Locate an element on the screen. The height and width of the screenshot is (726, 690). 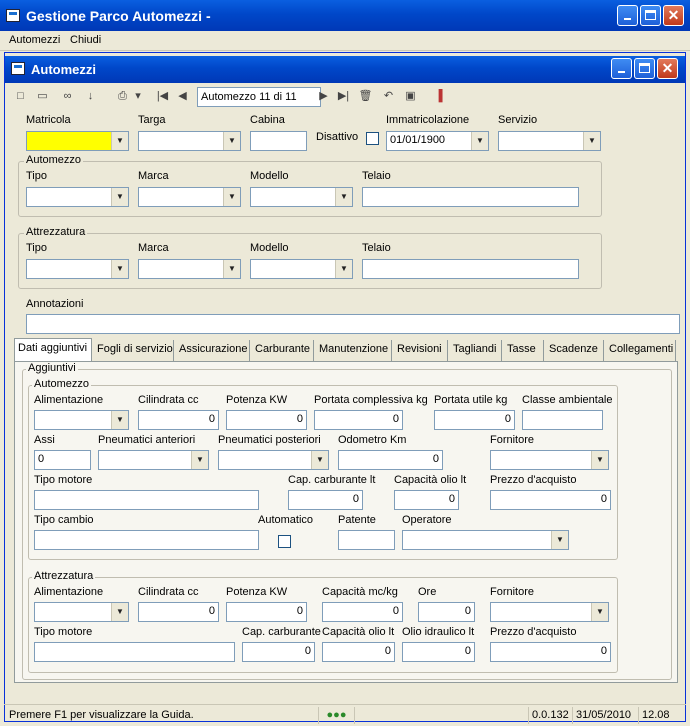
servizio-label: Servizio is located at coordinates (518, 120).